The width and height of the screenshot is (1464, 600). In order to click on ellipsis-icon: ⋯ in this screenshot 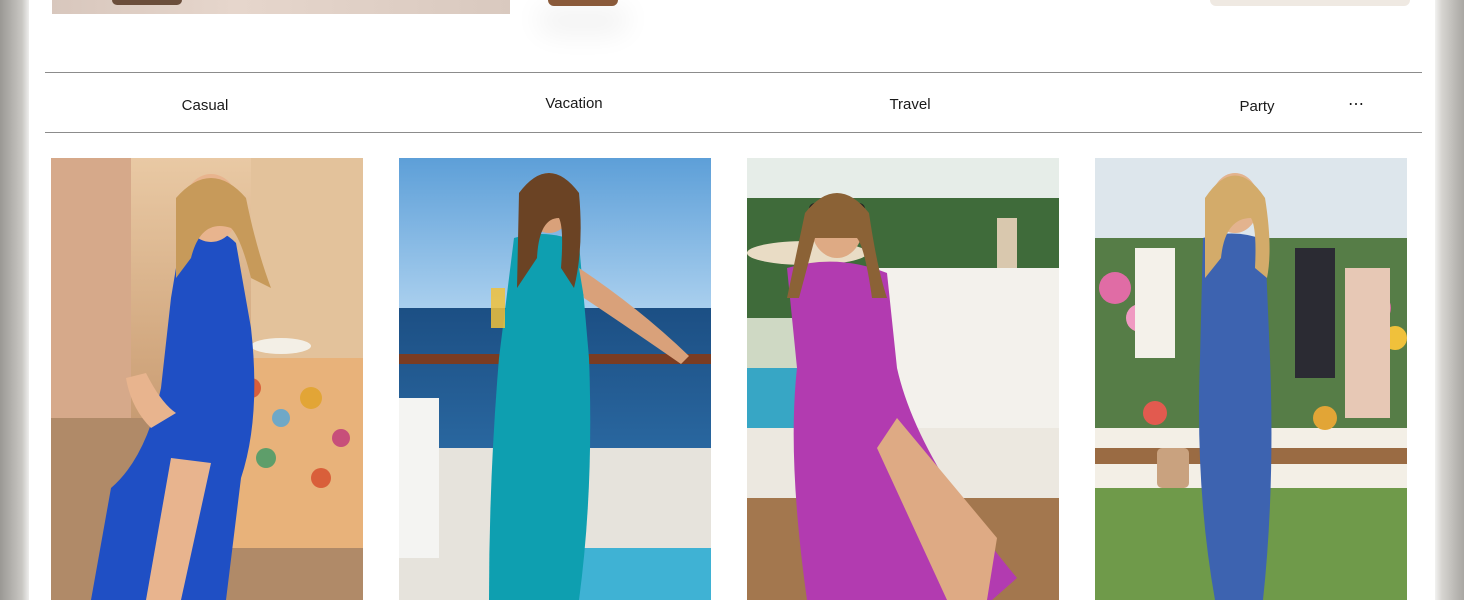, I will do `click(1356, 104)`.